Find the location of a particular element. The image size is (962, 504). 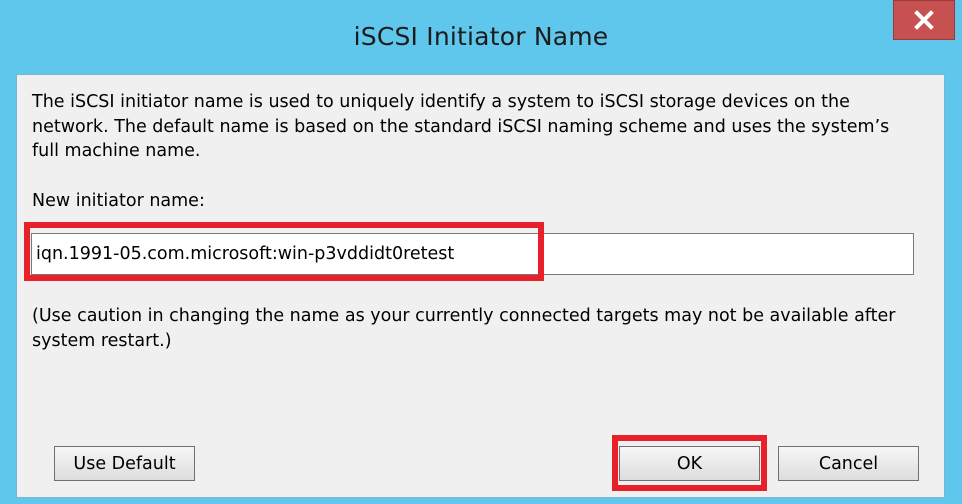

initiator-name-input is located at coordinates (472, 254).